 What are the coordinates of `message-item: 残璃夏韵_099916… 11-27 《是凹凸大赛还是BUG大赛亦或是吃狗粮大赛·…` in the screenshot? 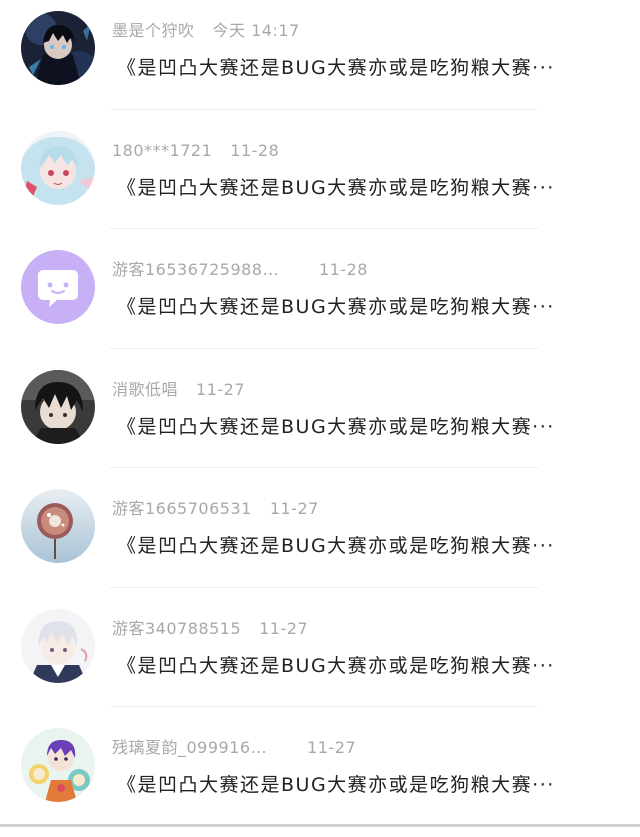 It's located at (320, 777).